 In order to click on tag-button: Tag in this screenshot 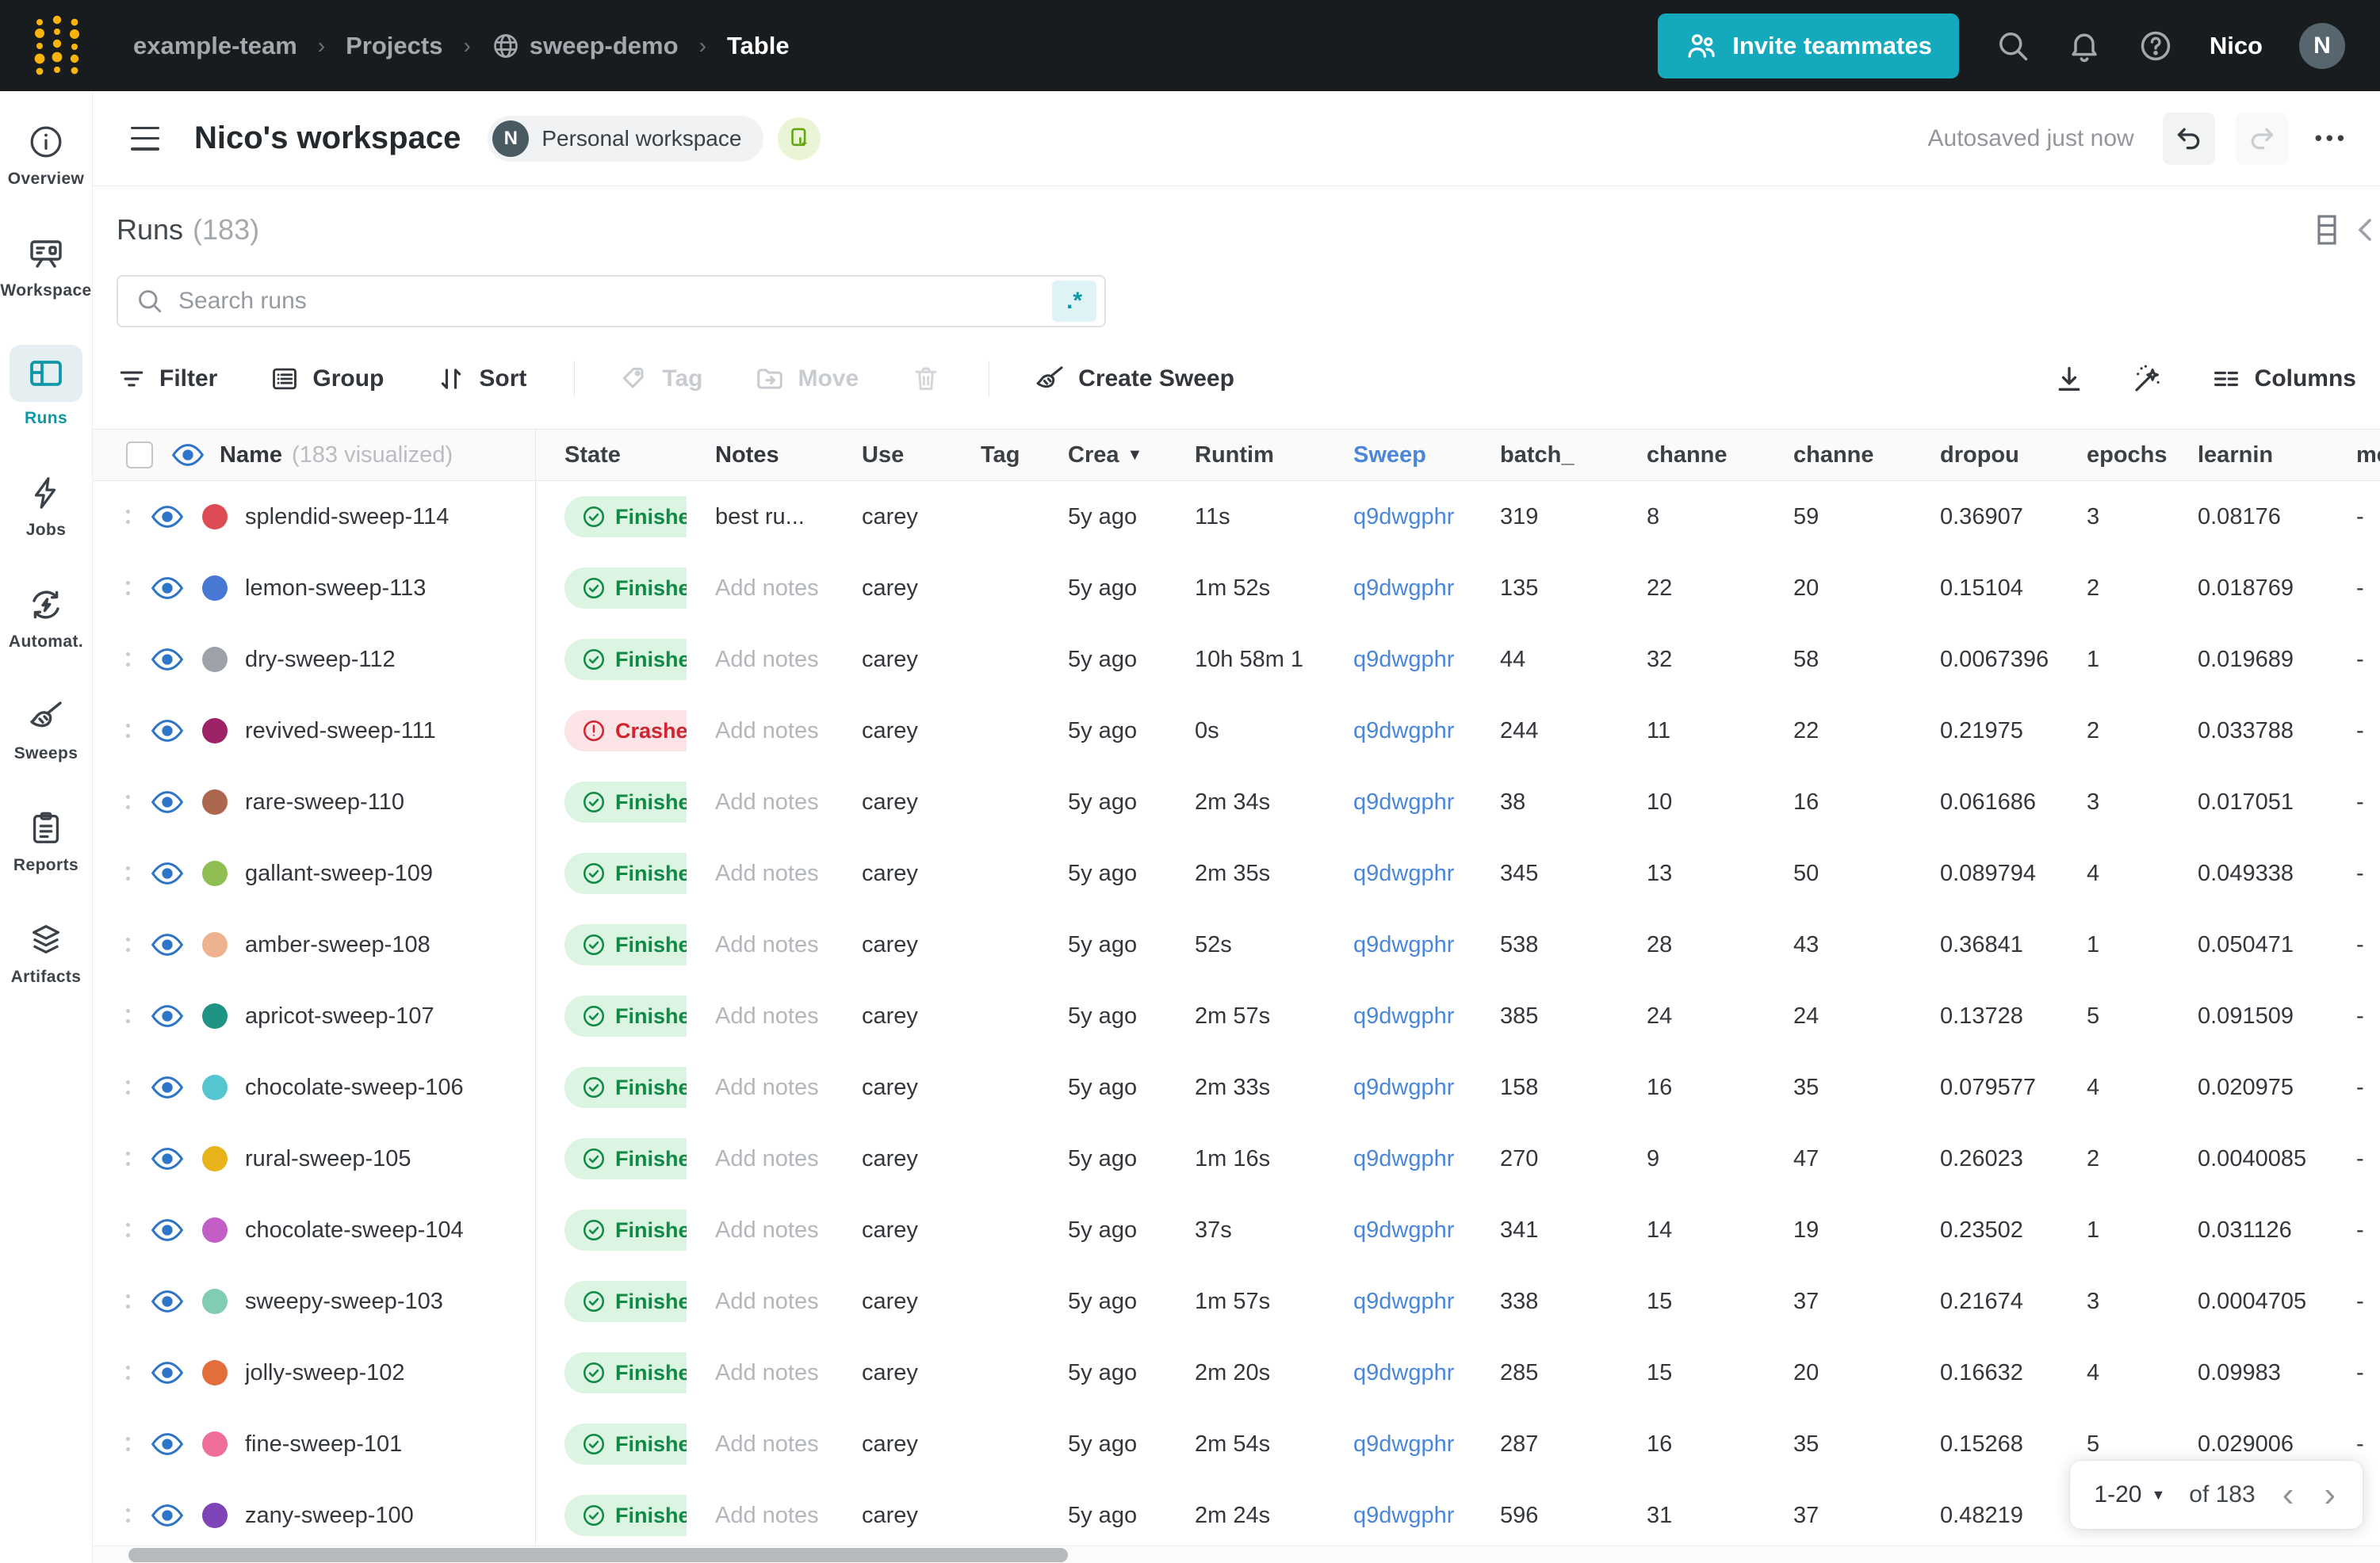, I will do `click(660, 379)`.